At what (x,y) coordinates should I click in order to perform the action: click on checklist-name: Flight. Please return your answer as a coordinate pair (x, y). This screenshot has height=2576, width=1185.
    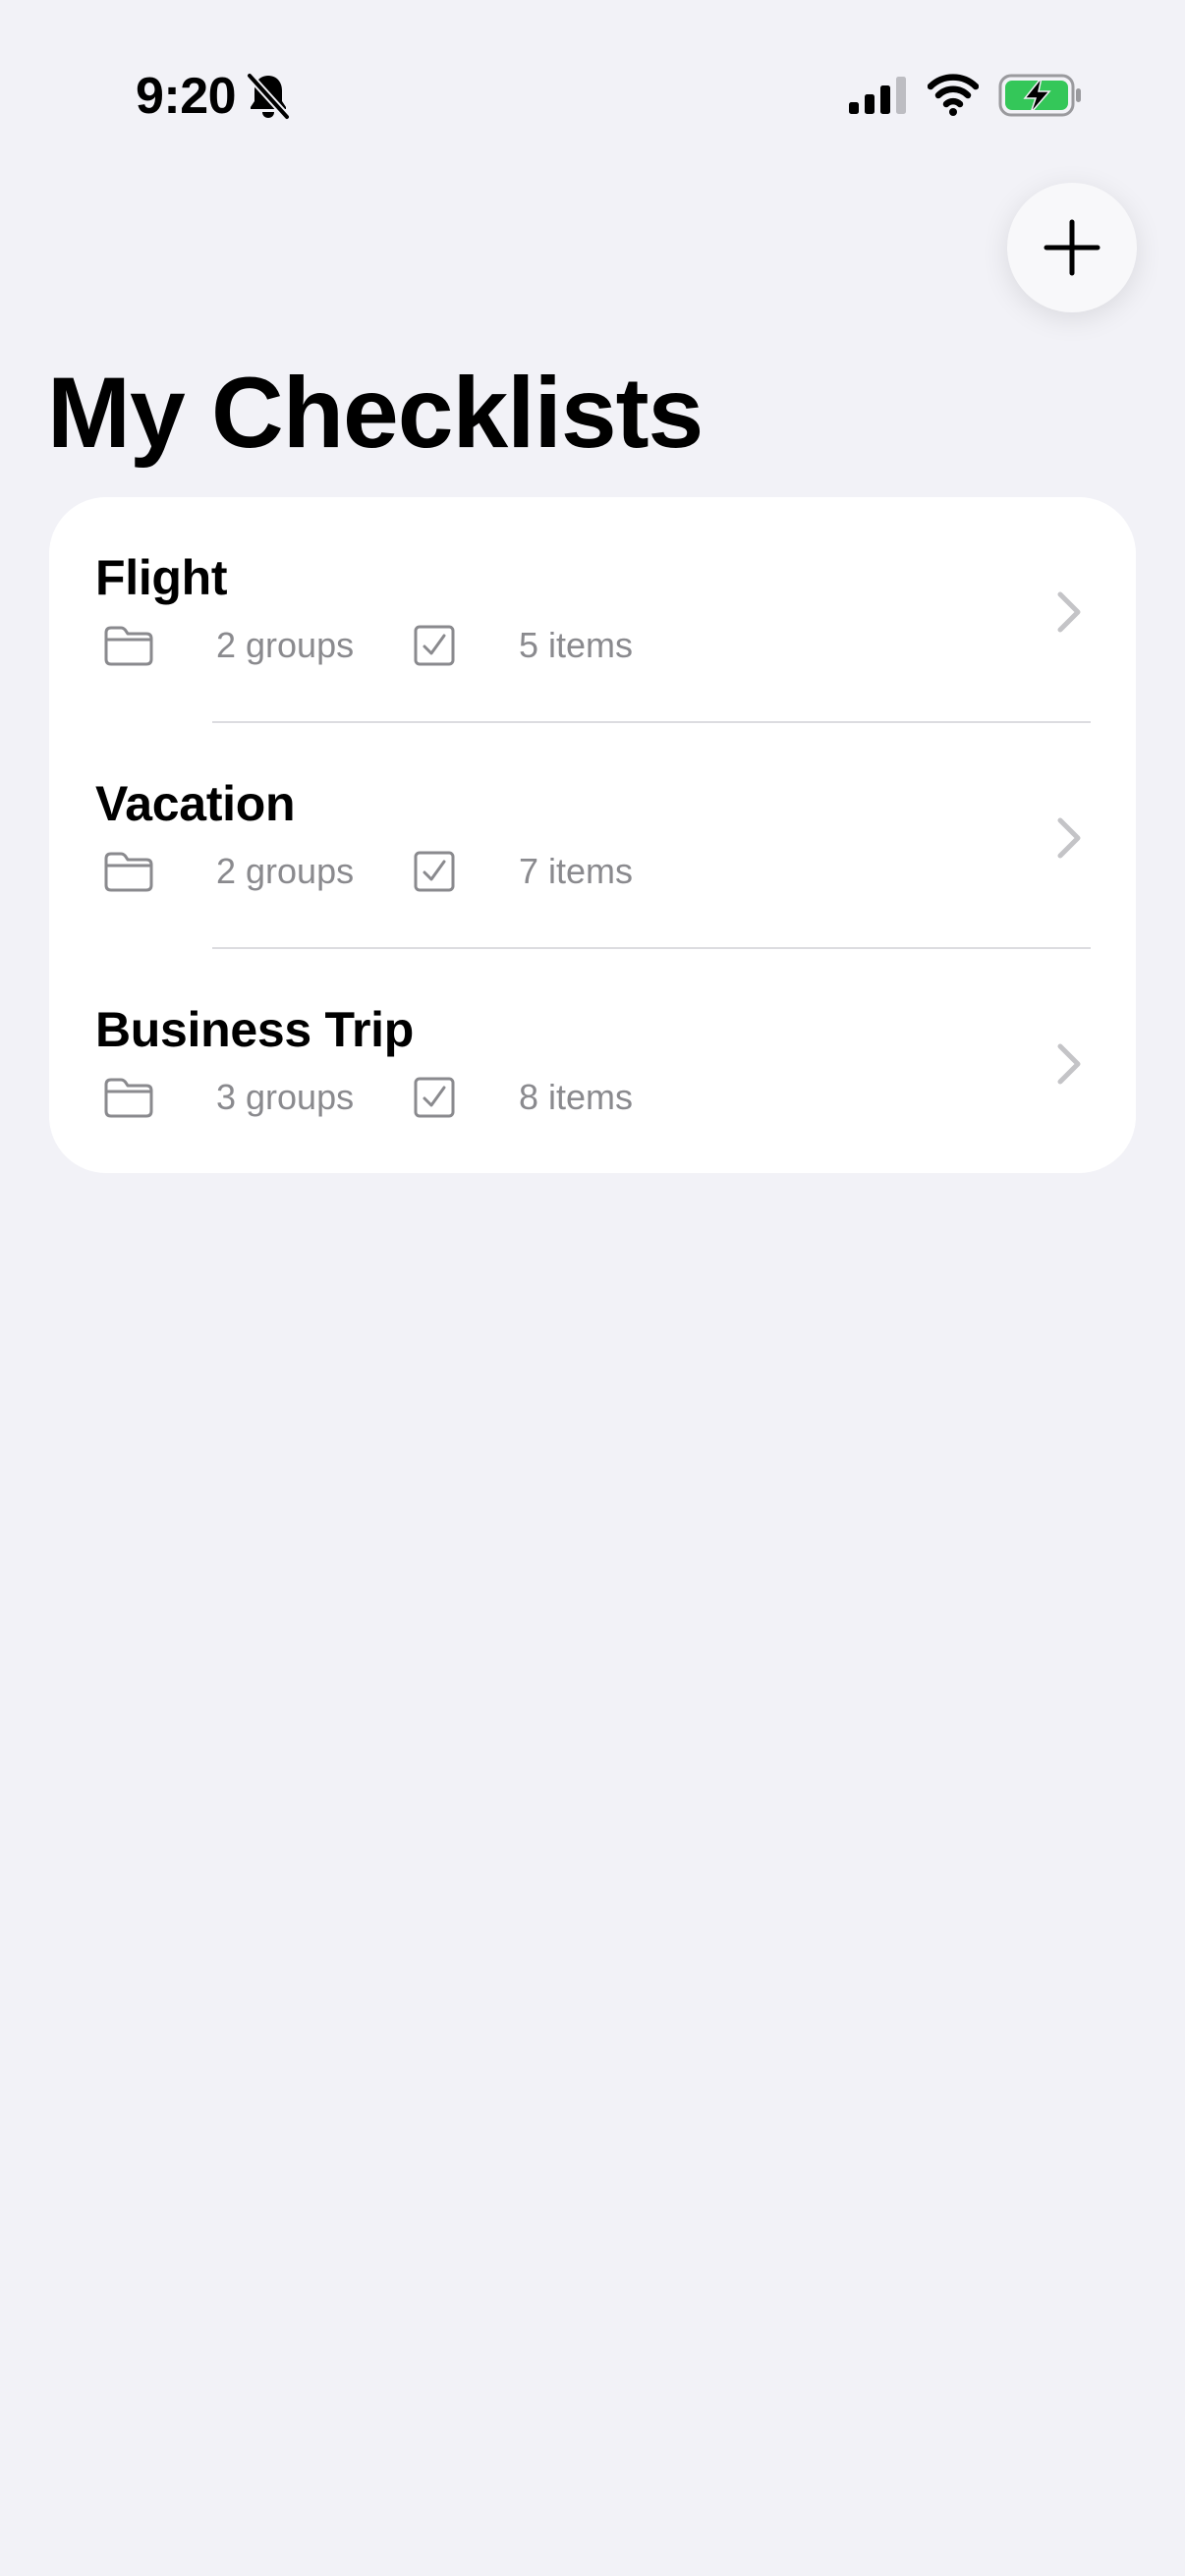
    Looking at the image, I should click on (162, 577).